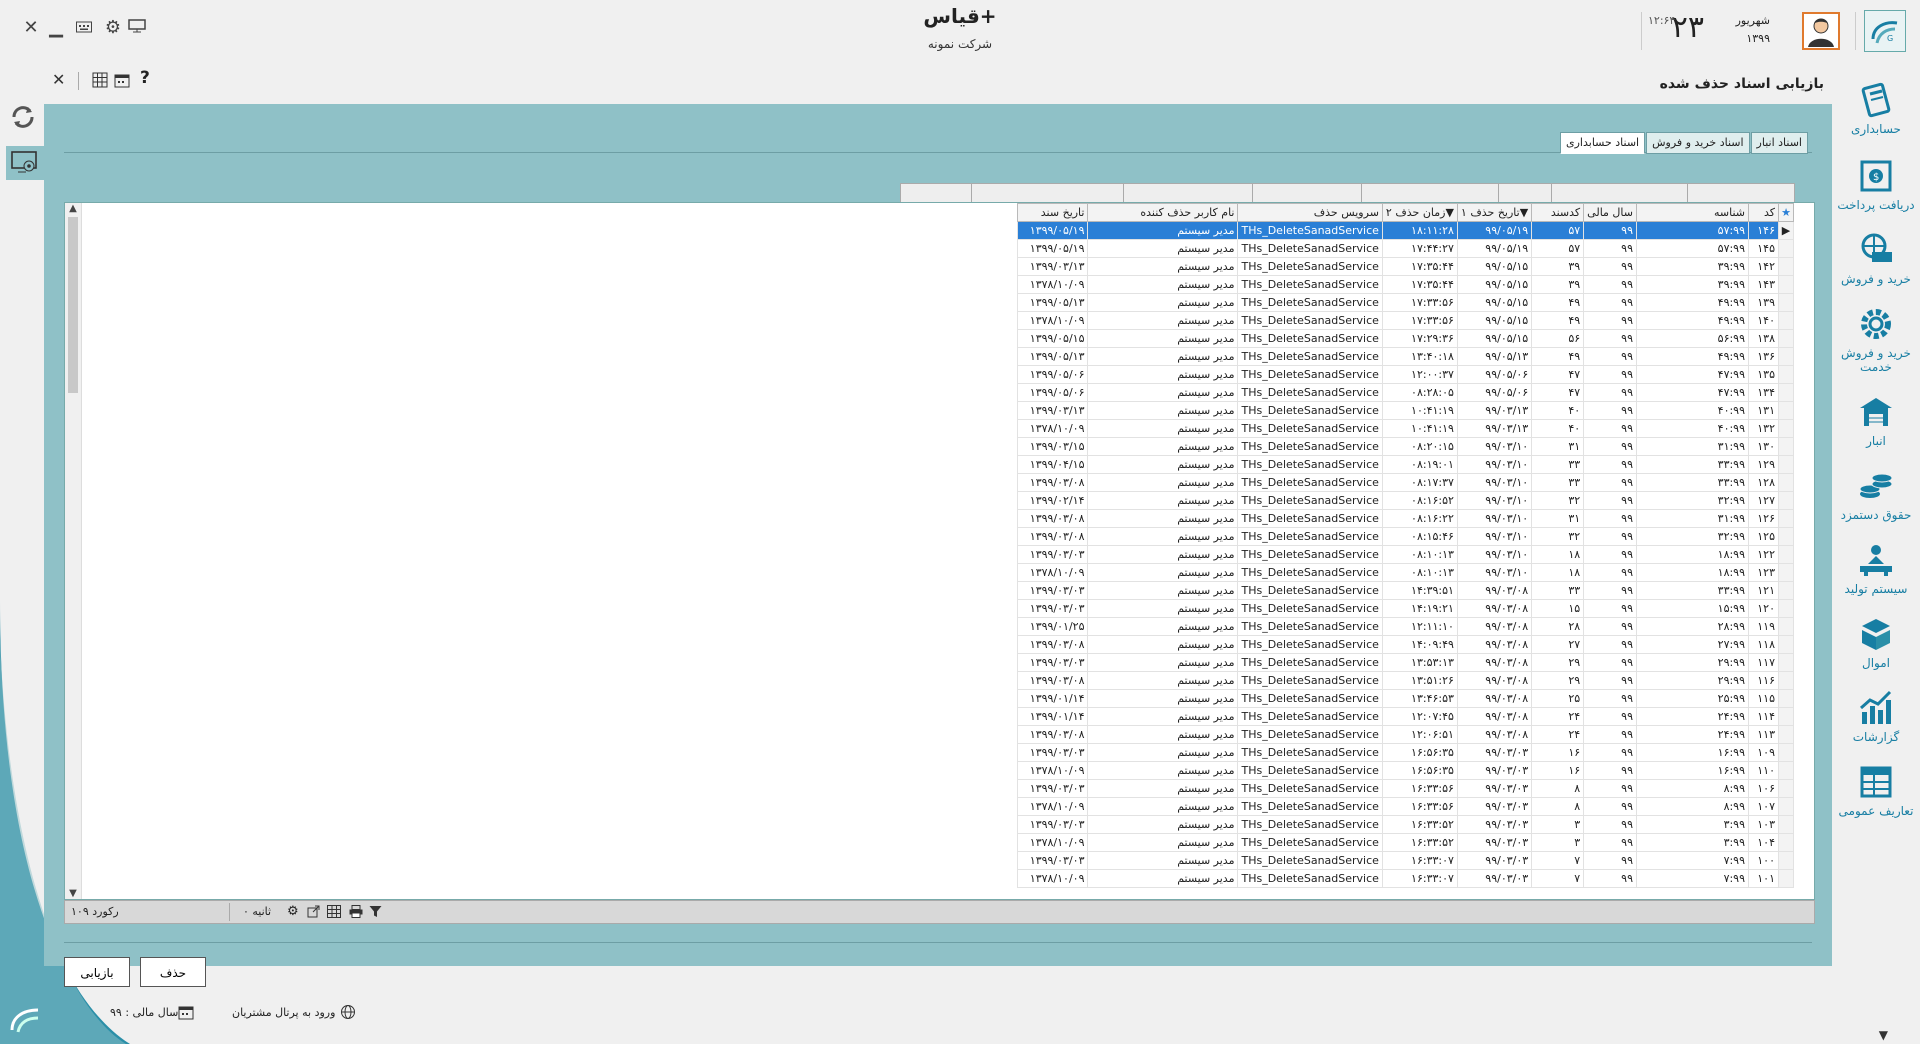 The height and width of the screenshot is (1044, 1920). Describe the element at coordinates (73, 551) in the screenshot. I see `vertical-scrollbar: ▲ ▼` at that location.